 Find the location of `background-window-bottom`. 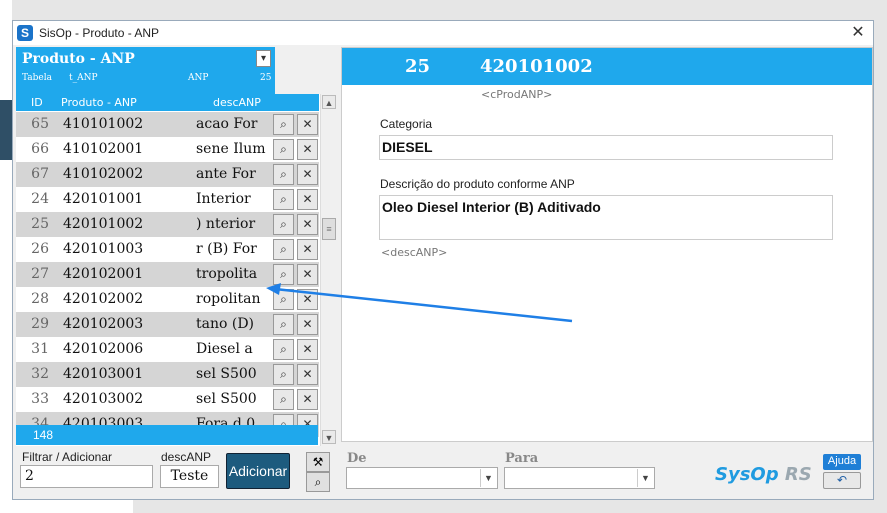

background-window-bottom is located at coordinates (66, 506).